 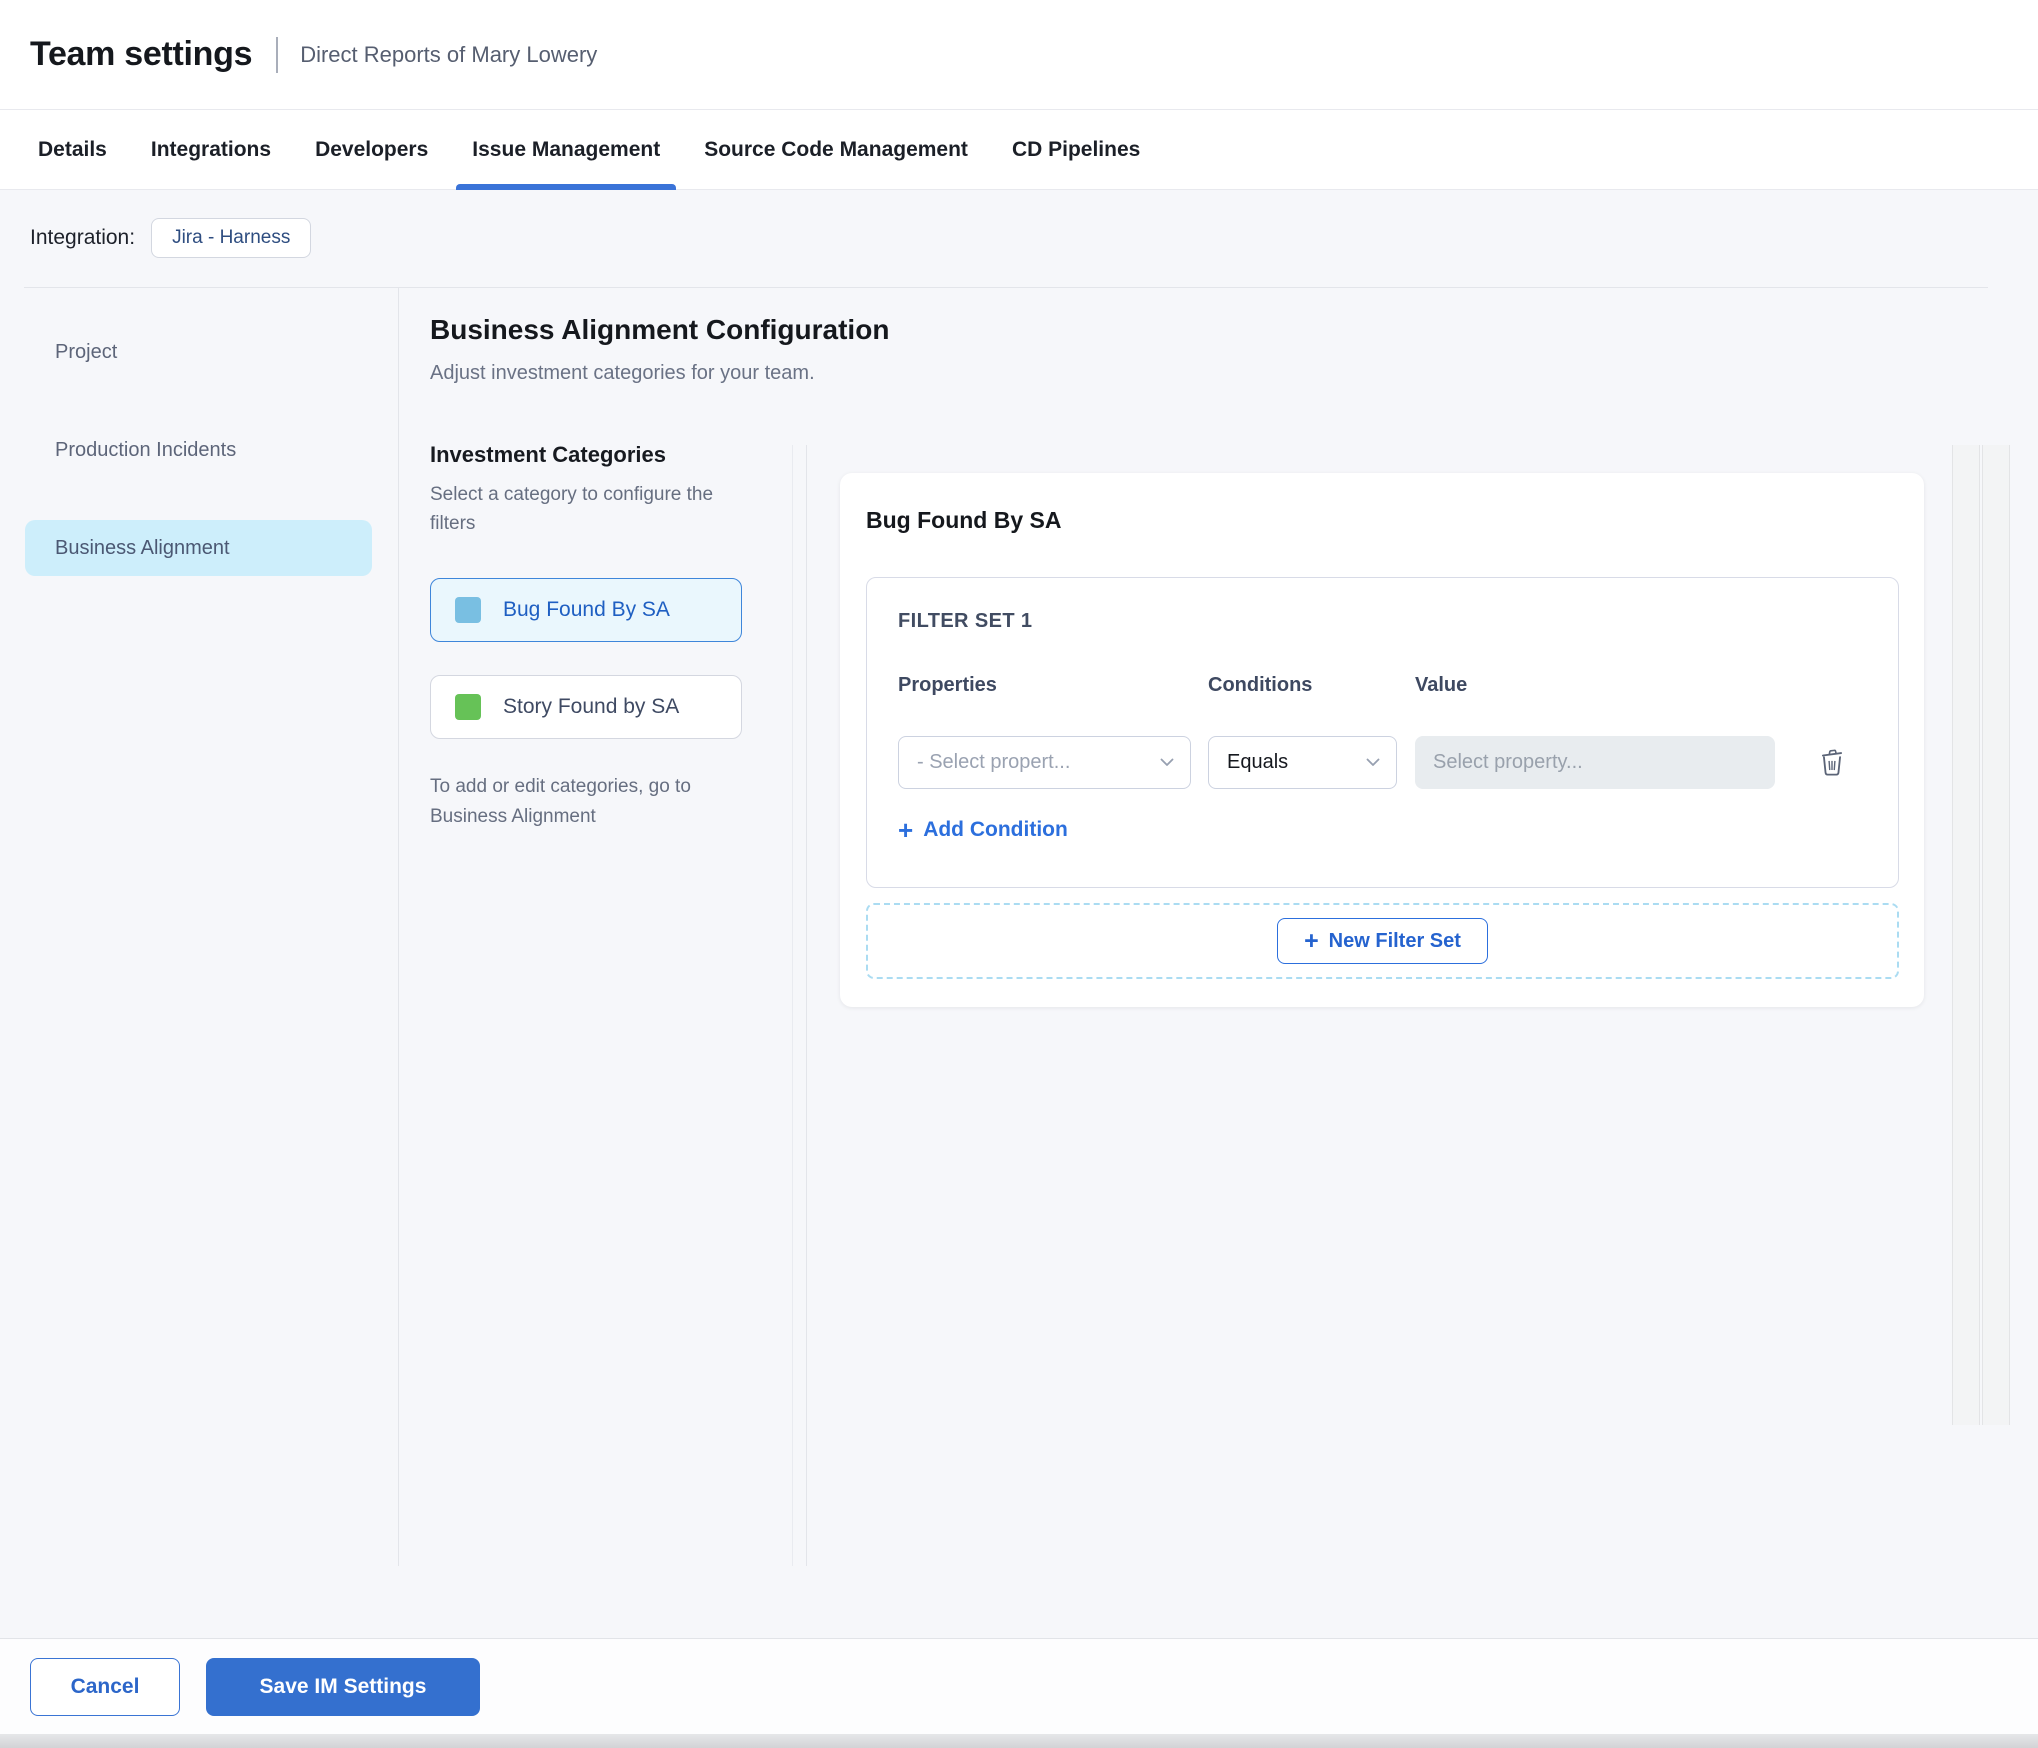 I want to click on tab-cd-pipelines: CD Pipelines, so click(x=1076, y=150).